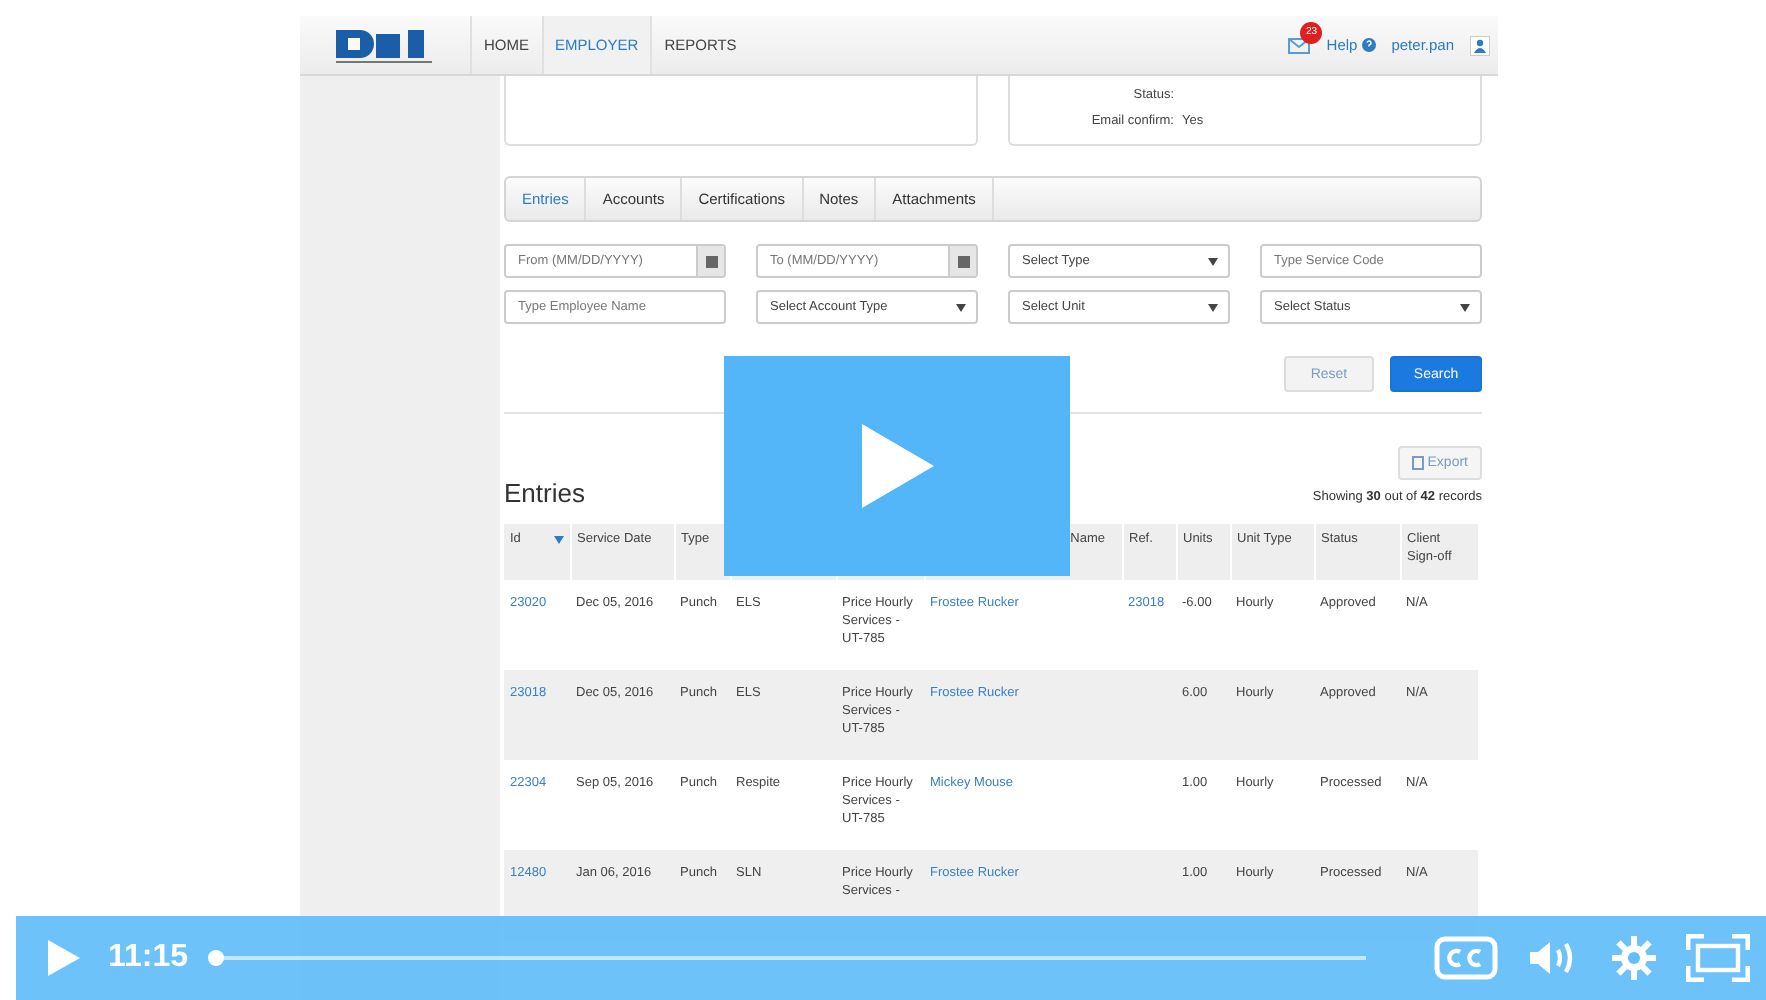 The image size is (1766, 1000). Describe the element at coordinates (148, 958) in the screenshot. I see `time-display: 11:15` at that location.